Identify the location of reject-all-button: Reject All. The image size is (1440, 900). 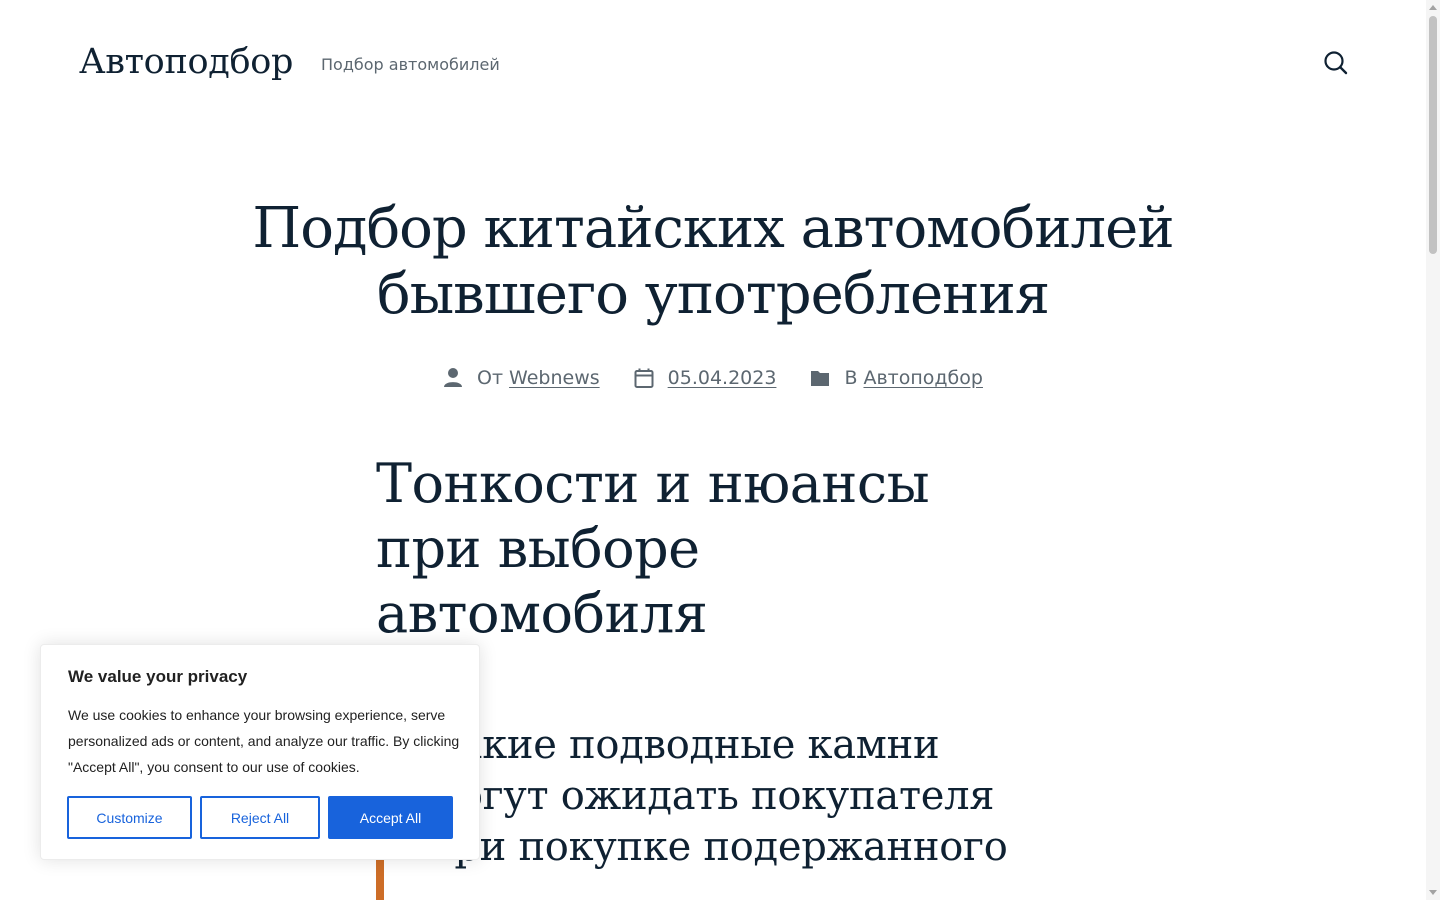
(260, 817).